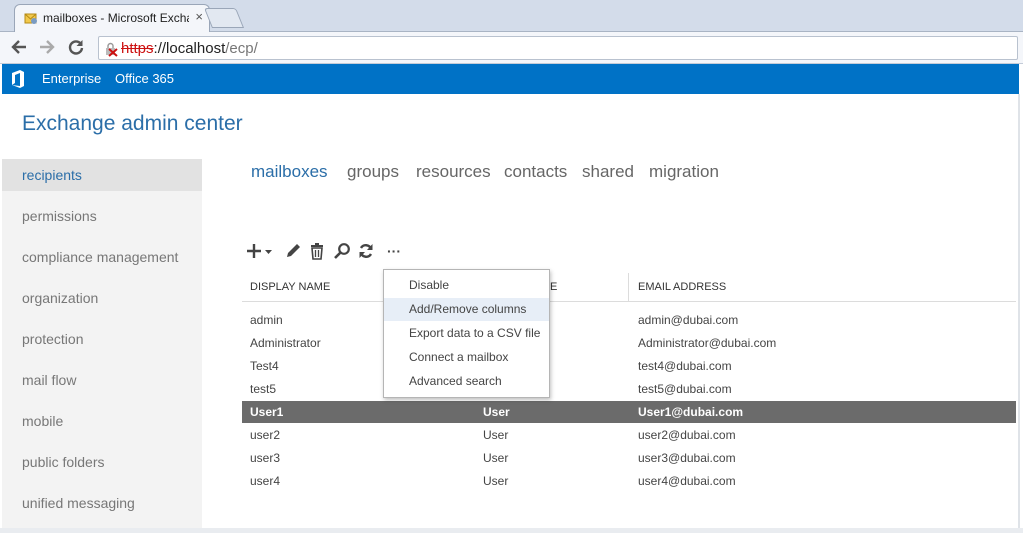 The height and width of the screenshot is (533, 1023). What do you see at coordinates (102, 175) in the screenshot?
I see `leftnav-item-recipients: recipients` at bounding box center [102, 175].